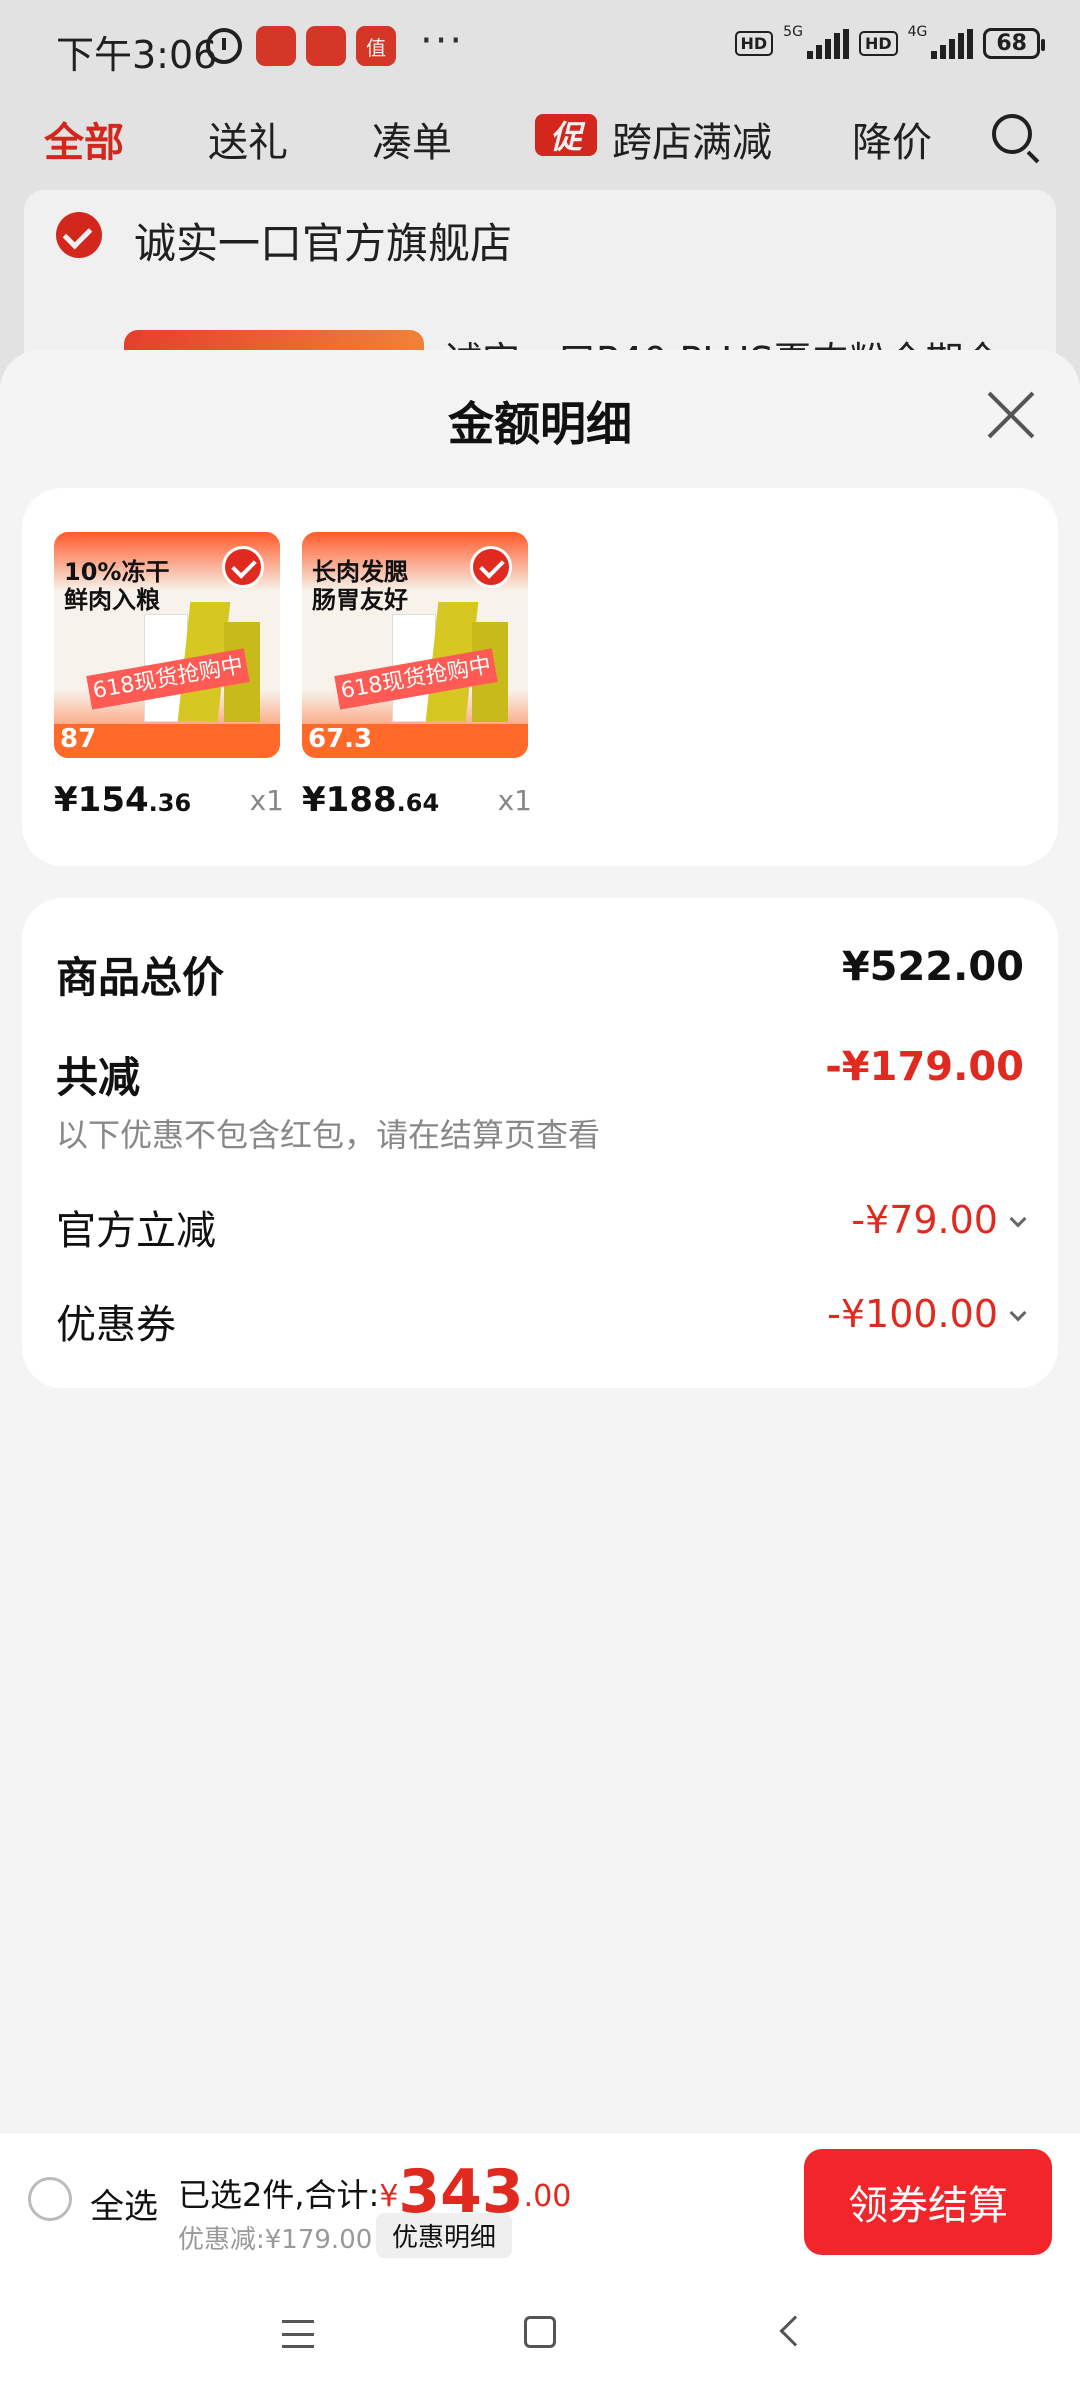  I want to click on price-integer: ¥188, so click(349, 800).